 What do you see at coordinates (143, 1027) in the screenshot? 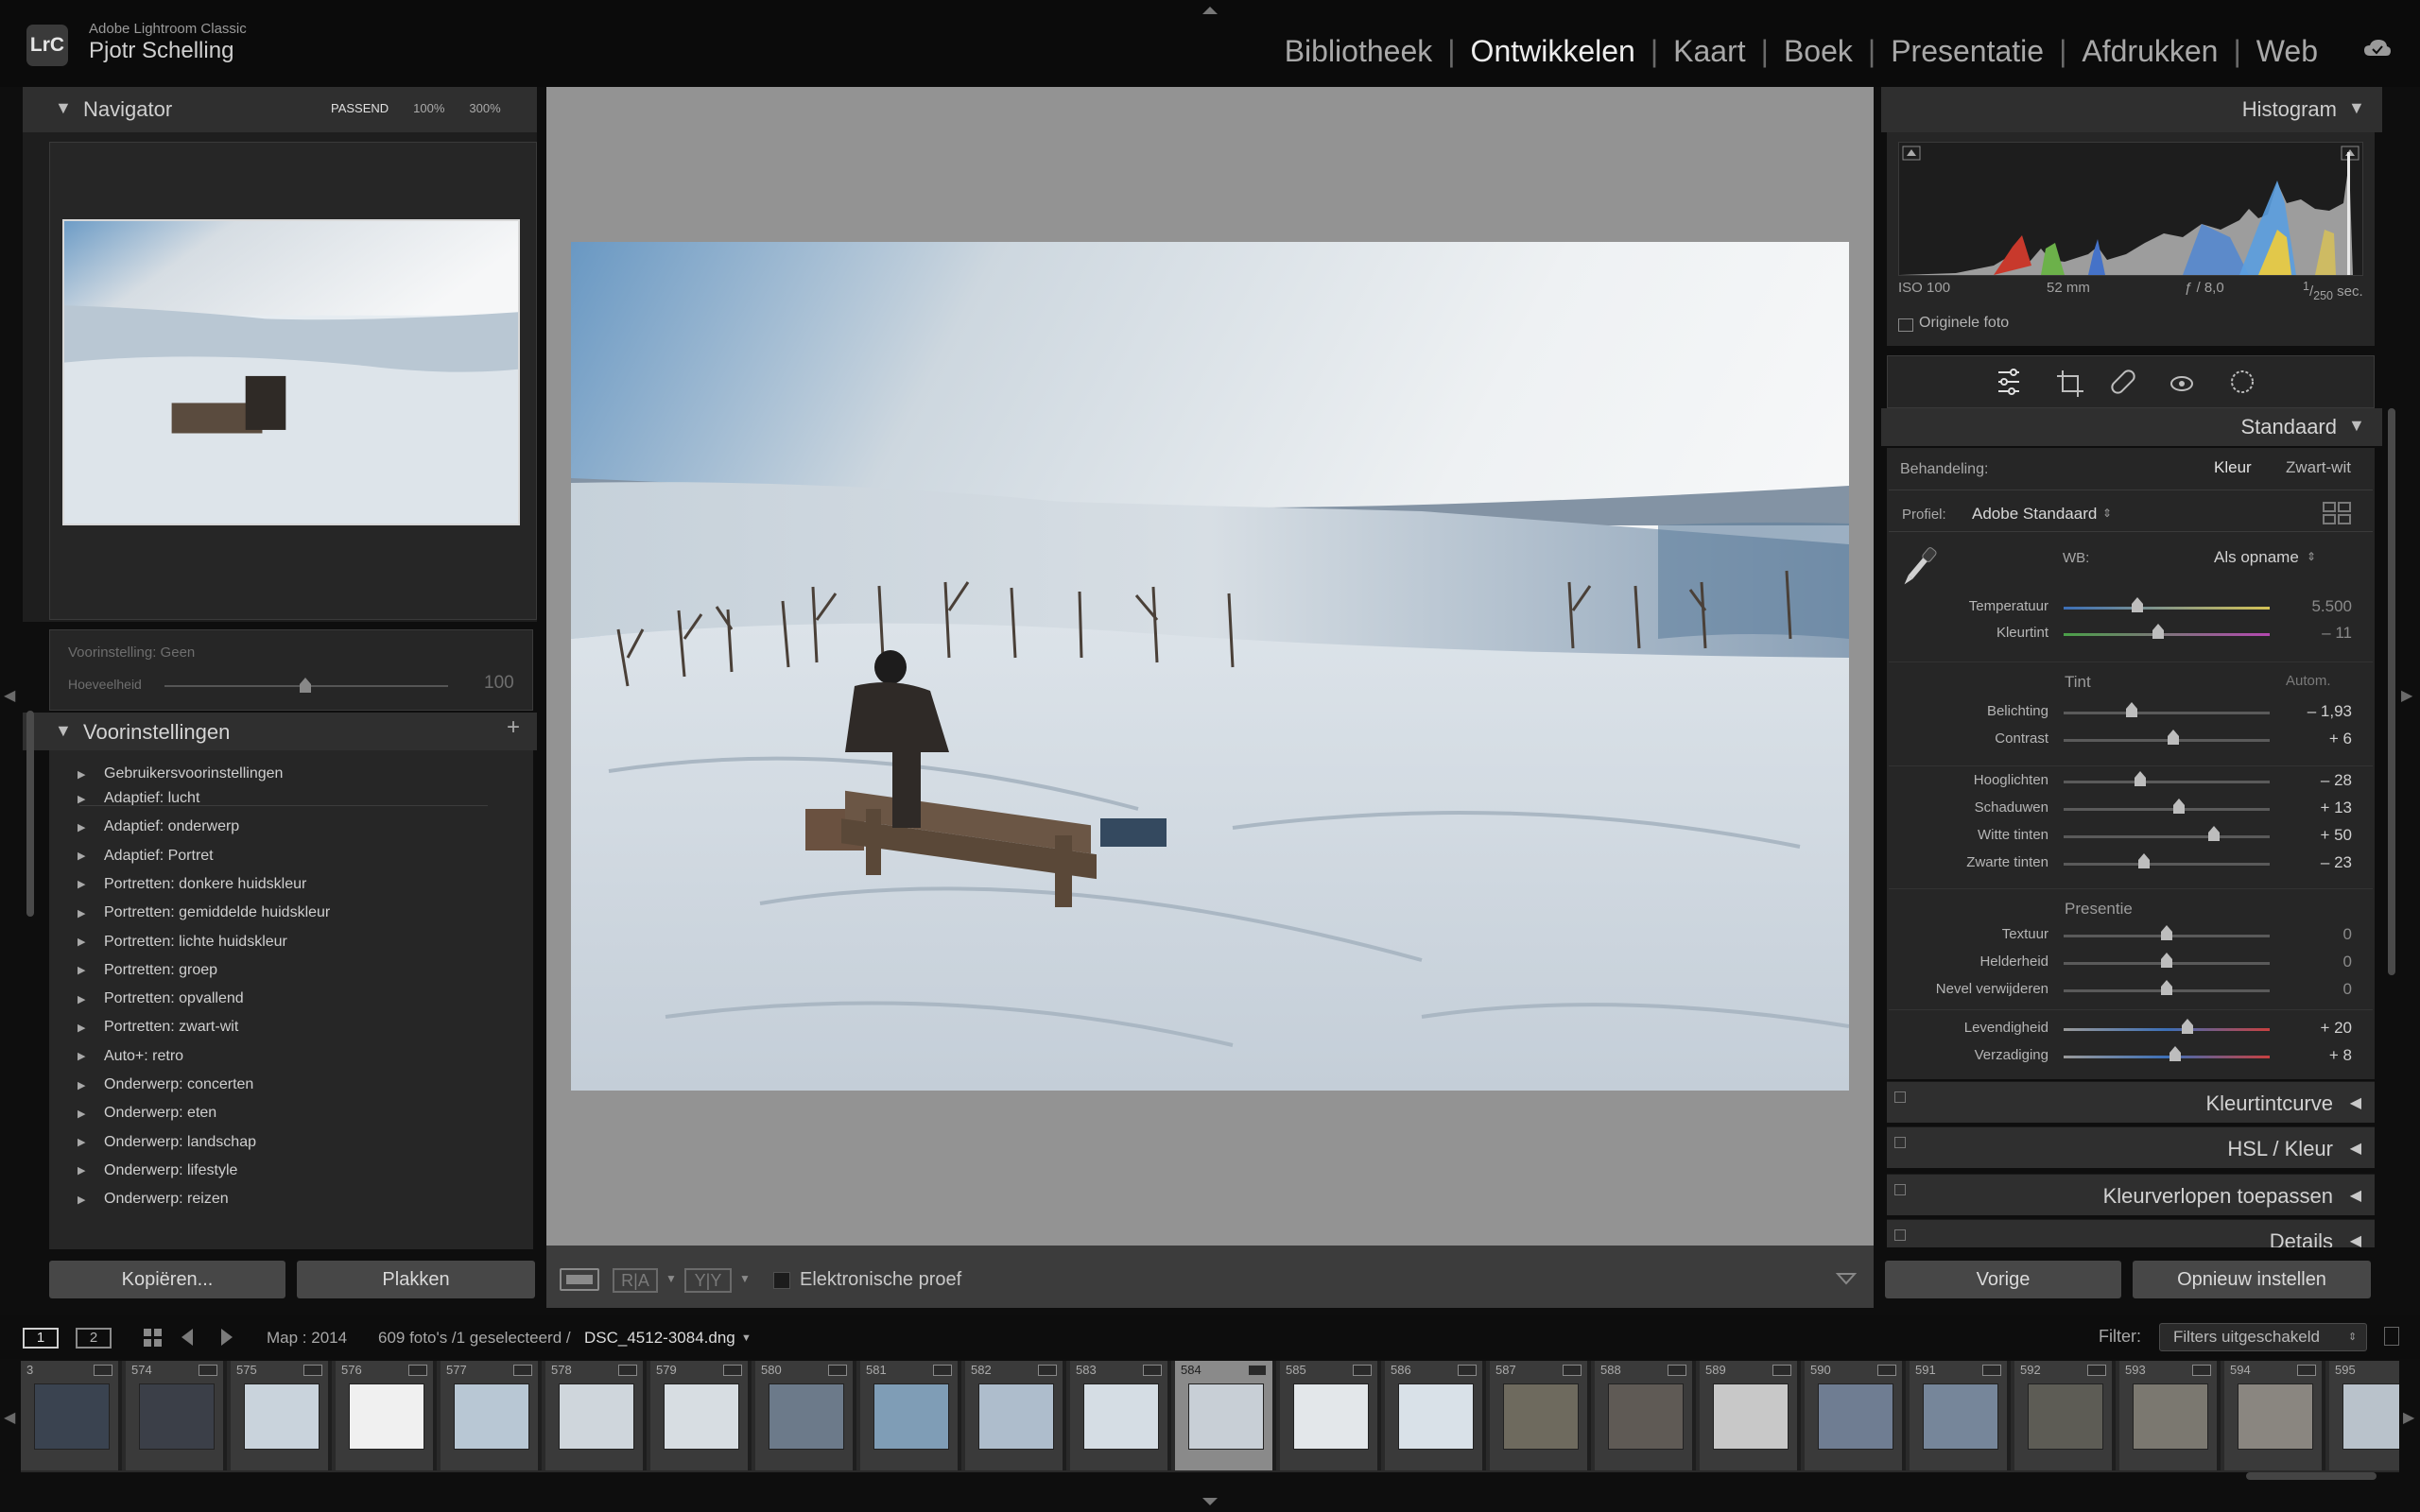
I see `preset-group-item: ▶ Portretten: zwart-wit` at bounding box center [143, 1027].